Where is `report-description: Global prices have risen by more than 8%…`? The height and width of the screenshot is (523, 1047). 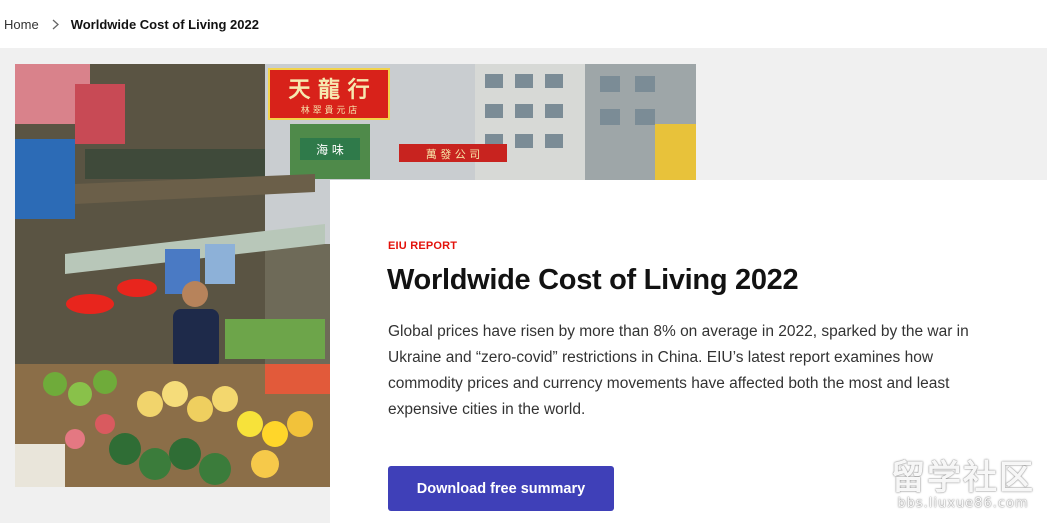
report-description: Global prices have risen by more than 8%… is located at coordinates (678, 370).